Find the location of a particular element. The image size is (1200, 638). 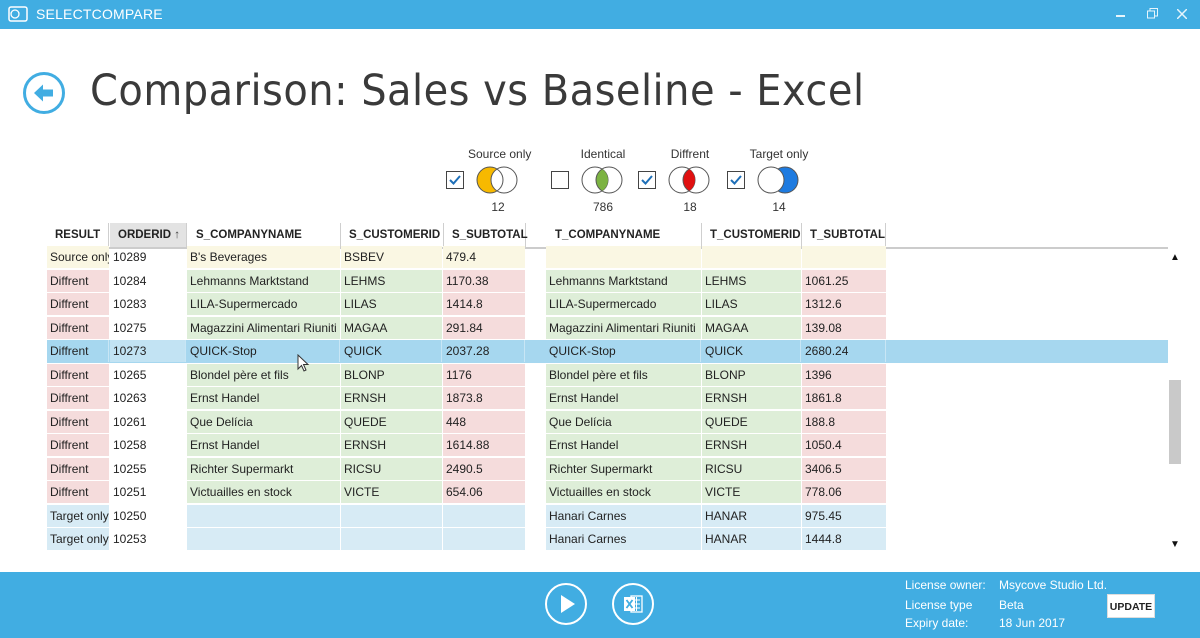

s-subtotal-cell: 1614.88 is located at coordinates (484, 445).